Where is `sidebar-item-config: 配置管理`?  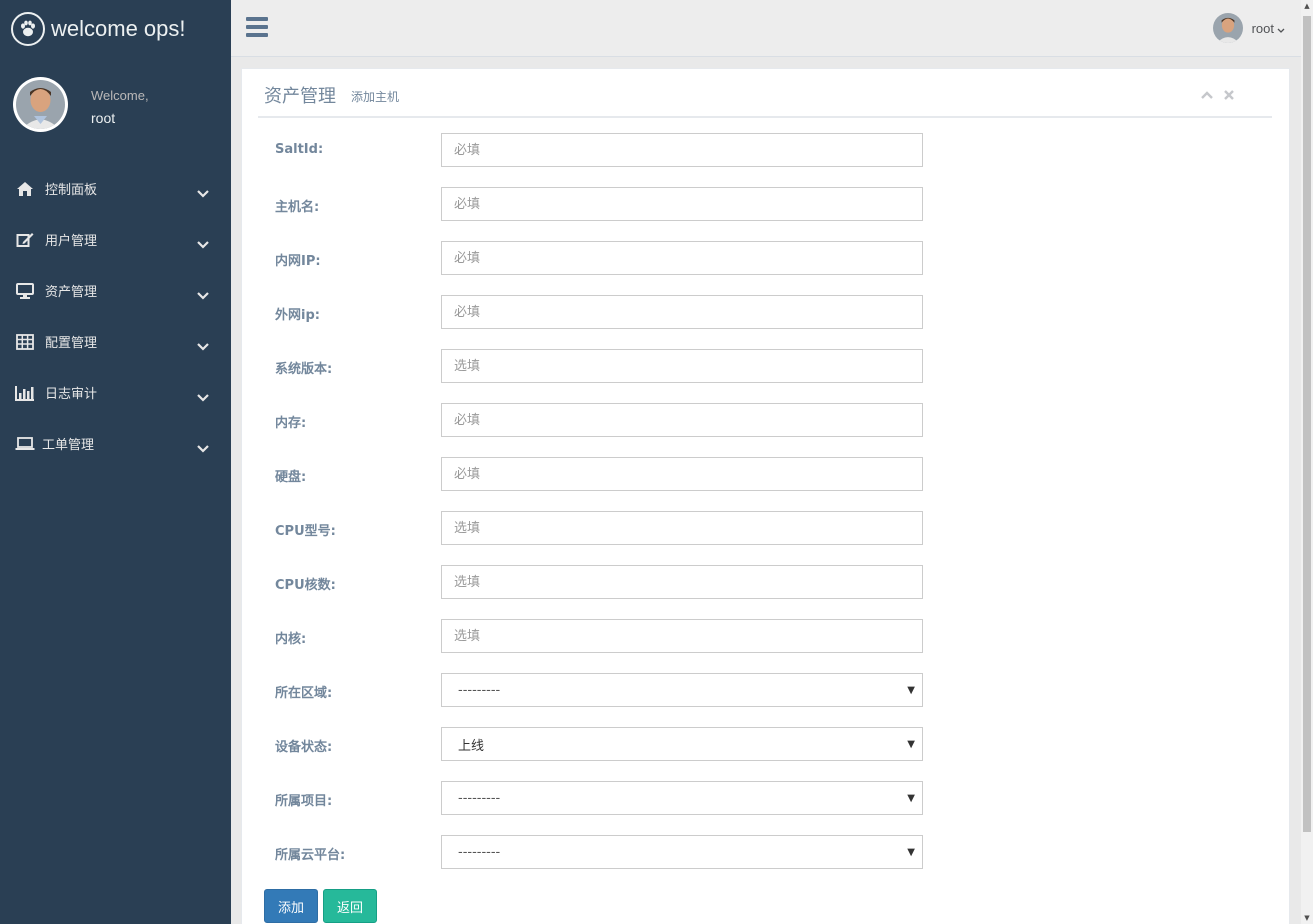 sidebar-item-config: 配置管理 is located at coordinates (115, 341).